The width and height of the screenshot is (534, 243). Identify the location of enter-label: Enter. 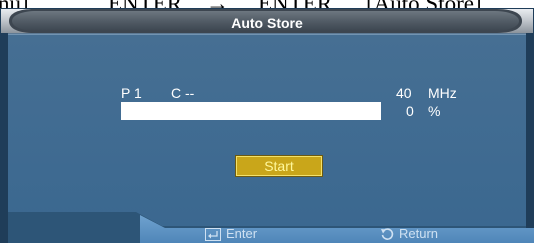
(242, 233).